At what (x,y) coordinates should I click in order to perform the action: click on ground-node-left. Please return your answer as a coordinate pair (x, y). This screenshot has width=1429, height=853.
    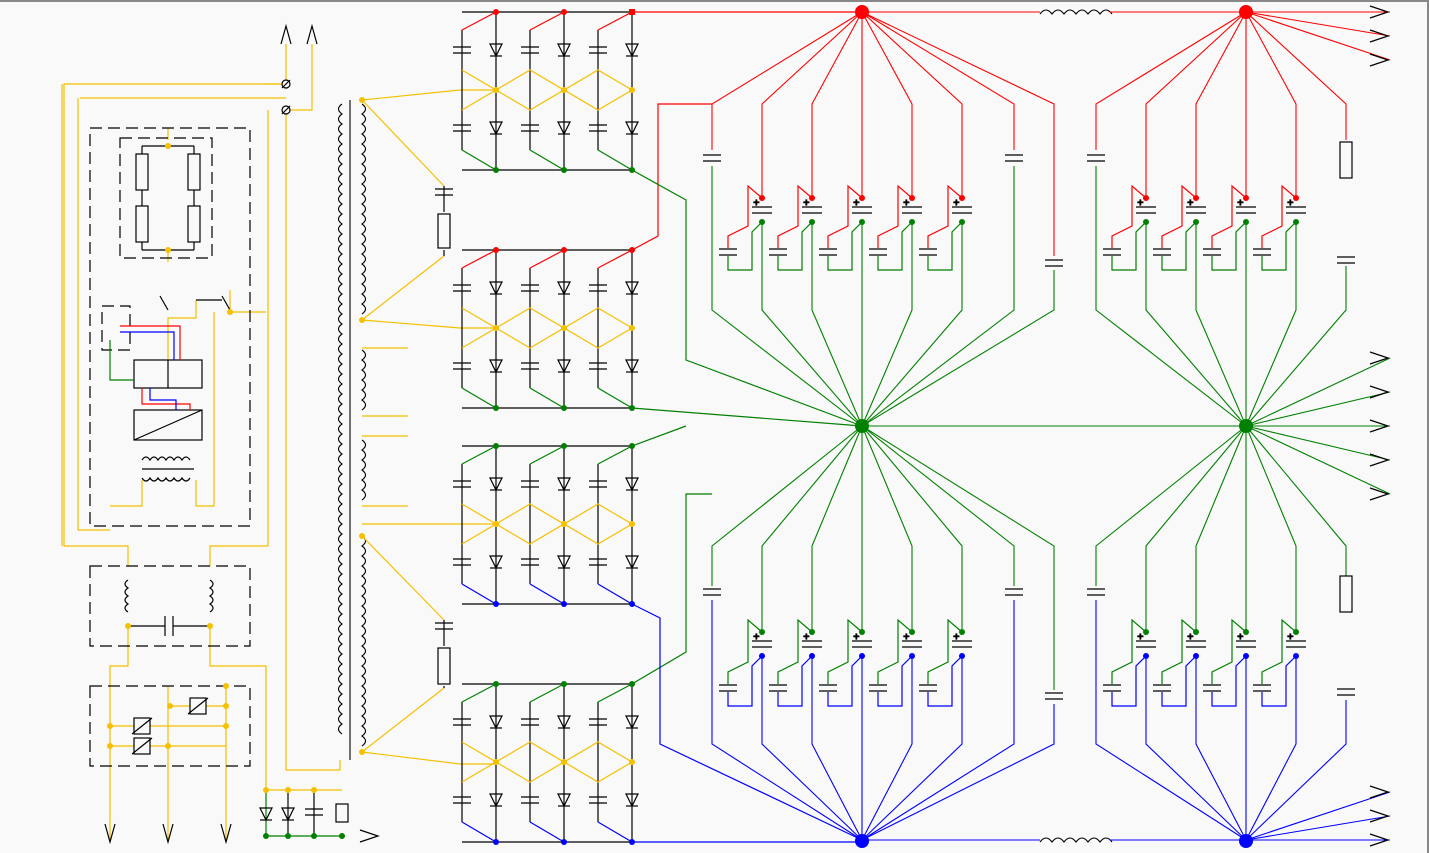
    Looking at the image, I should click on (862, 426).